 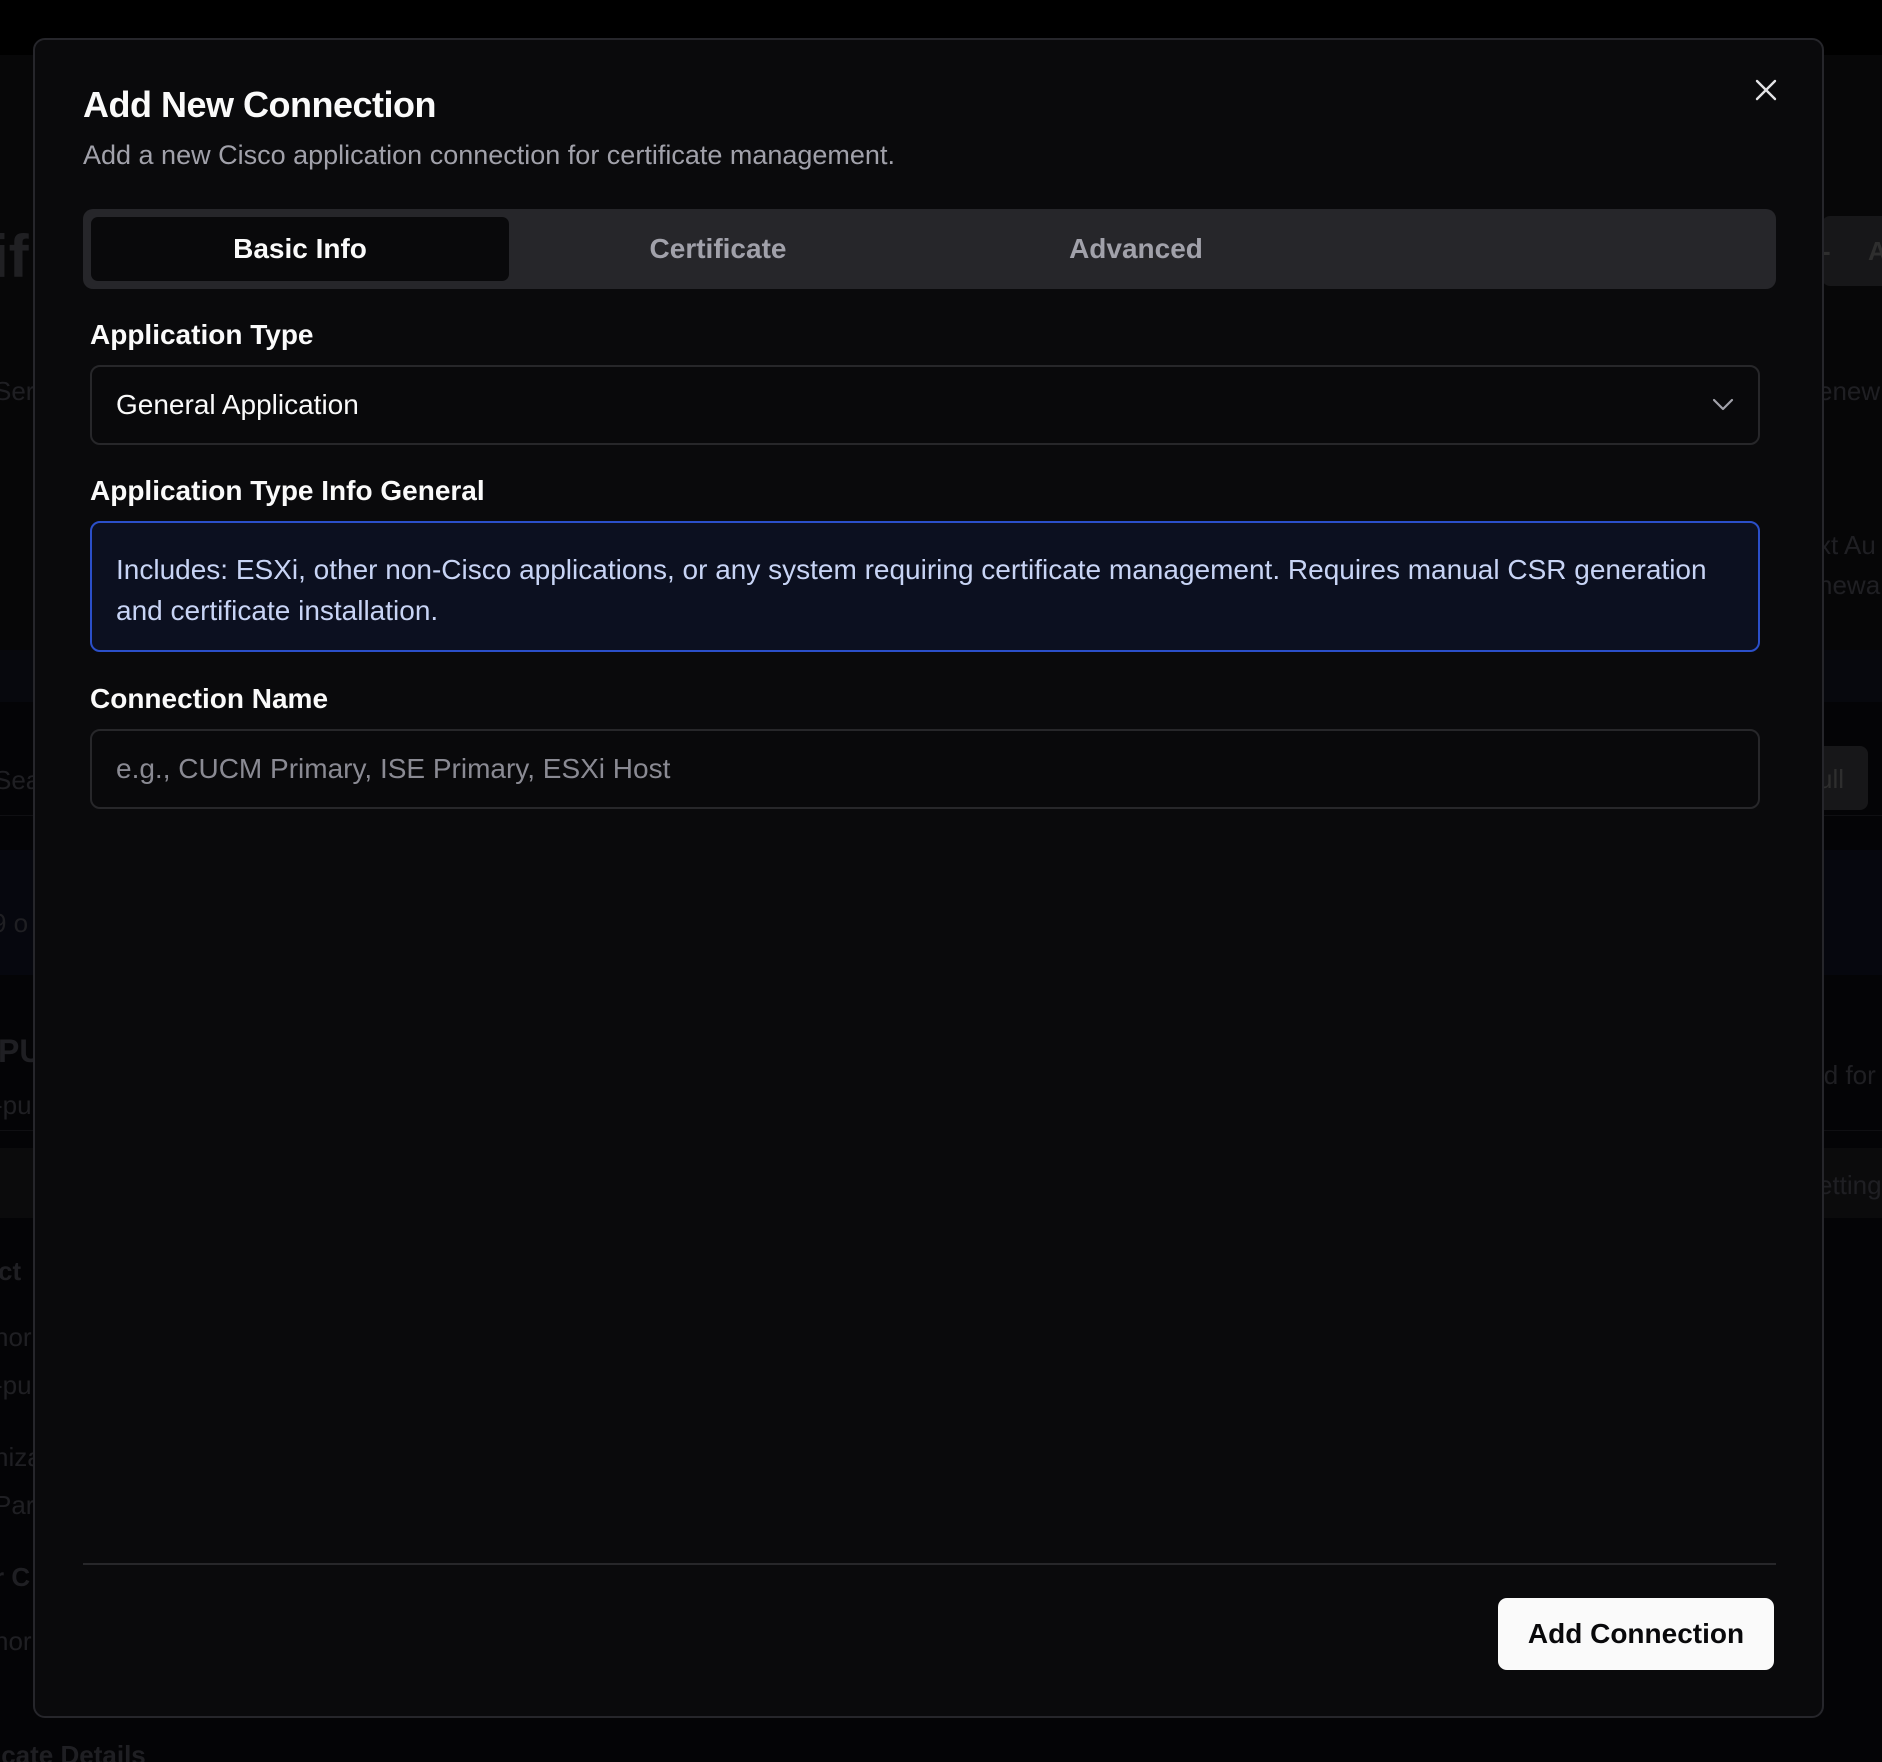 I want to click on tab-list: Basic Info Certificate Advanced, so click(x=929, y=249).